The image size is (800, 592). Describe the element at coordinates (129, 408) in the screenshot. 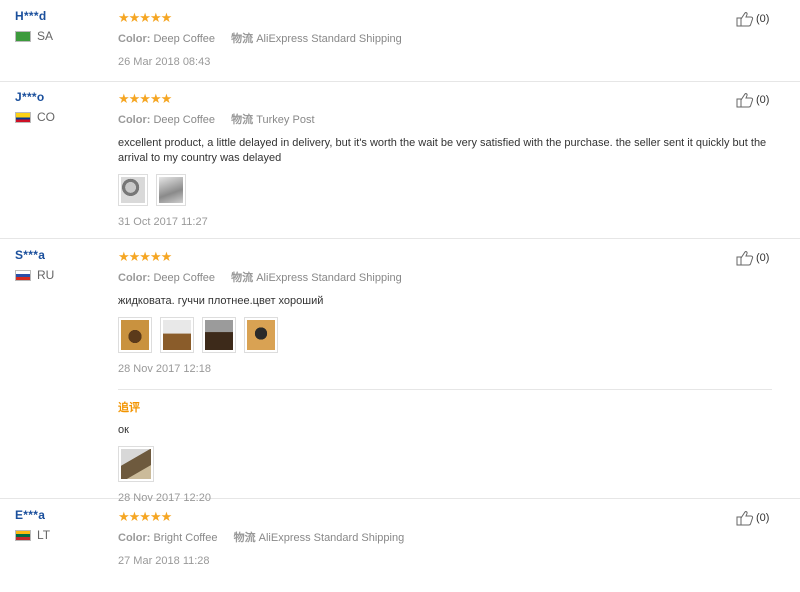

I see `followup-title: 追评` at that location.